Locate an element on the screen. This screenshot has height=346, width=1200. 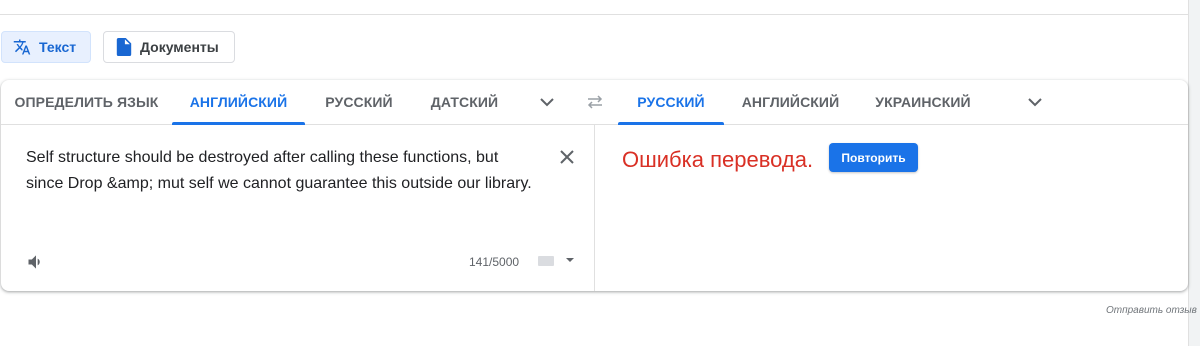
keyboard-dropdown-icon is located at coordinates (570, 260).